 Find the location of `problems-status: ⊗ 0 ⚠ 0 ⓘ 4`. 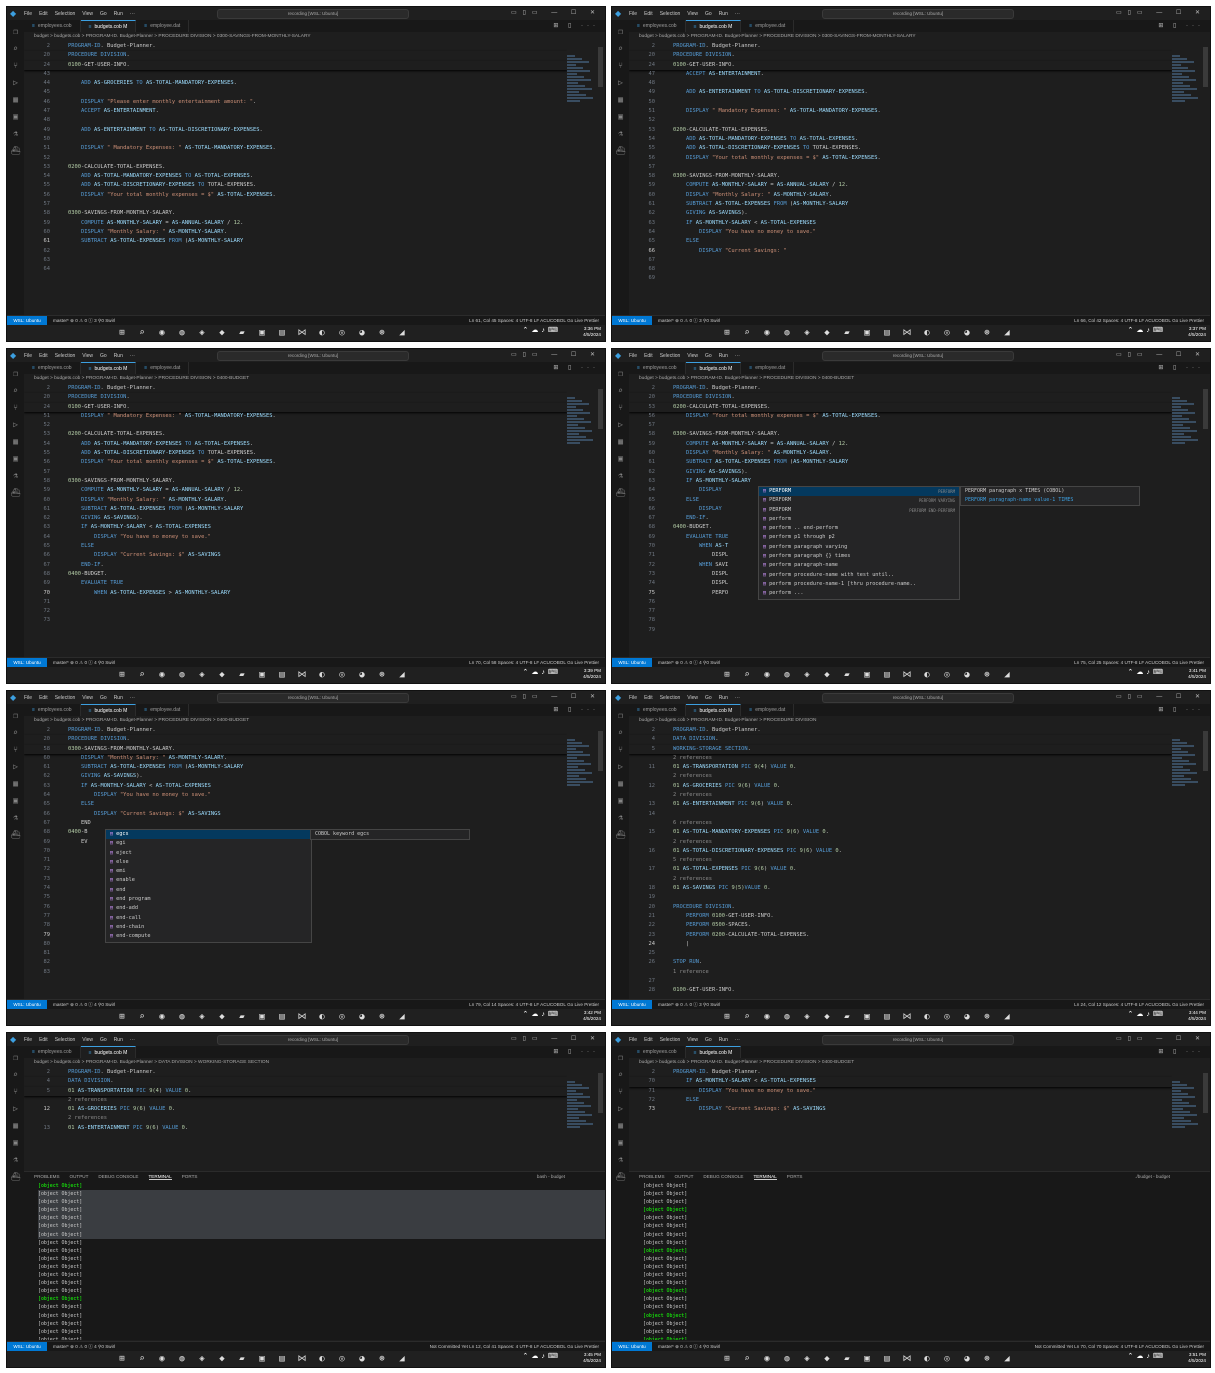

problems-status: ⊗ 0 ⚠ 0 ⓘ 4 is located at coordinates (688, 662).